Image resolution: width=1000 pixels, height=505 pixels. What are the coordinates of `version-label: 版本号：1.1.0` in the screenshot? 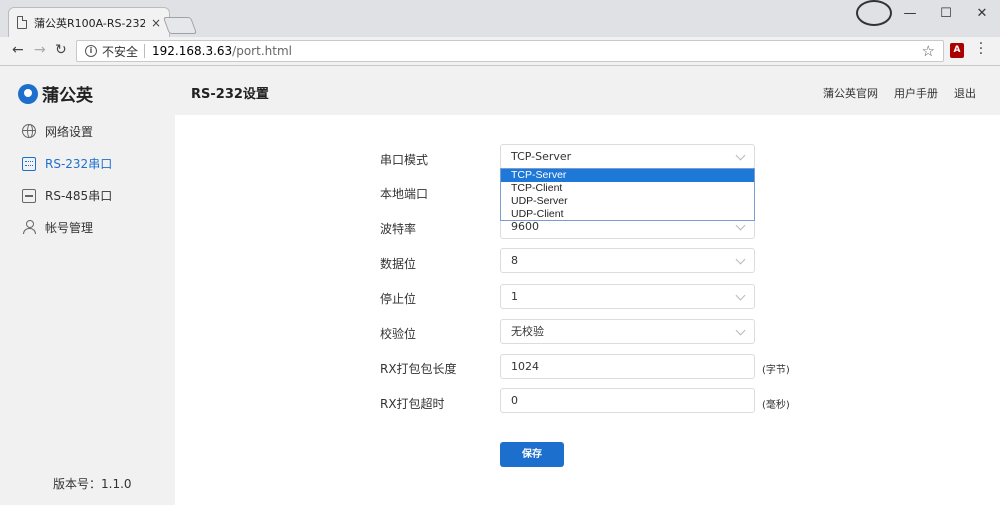 It's located at (92, 484).